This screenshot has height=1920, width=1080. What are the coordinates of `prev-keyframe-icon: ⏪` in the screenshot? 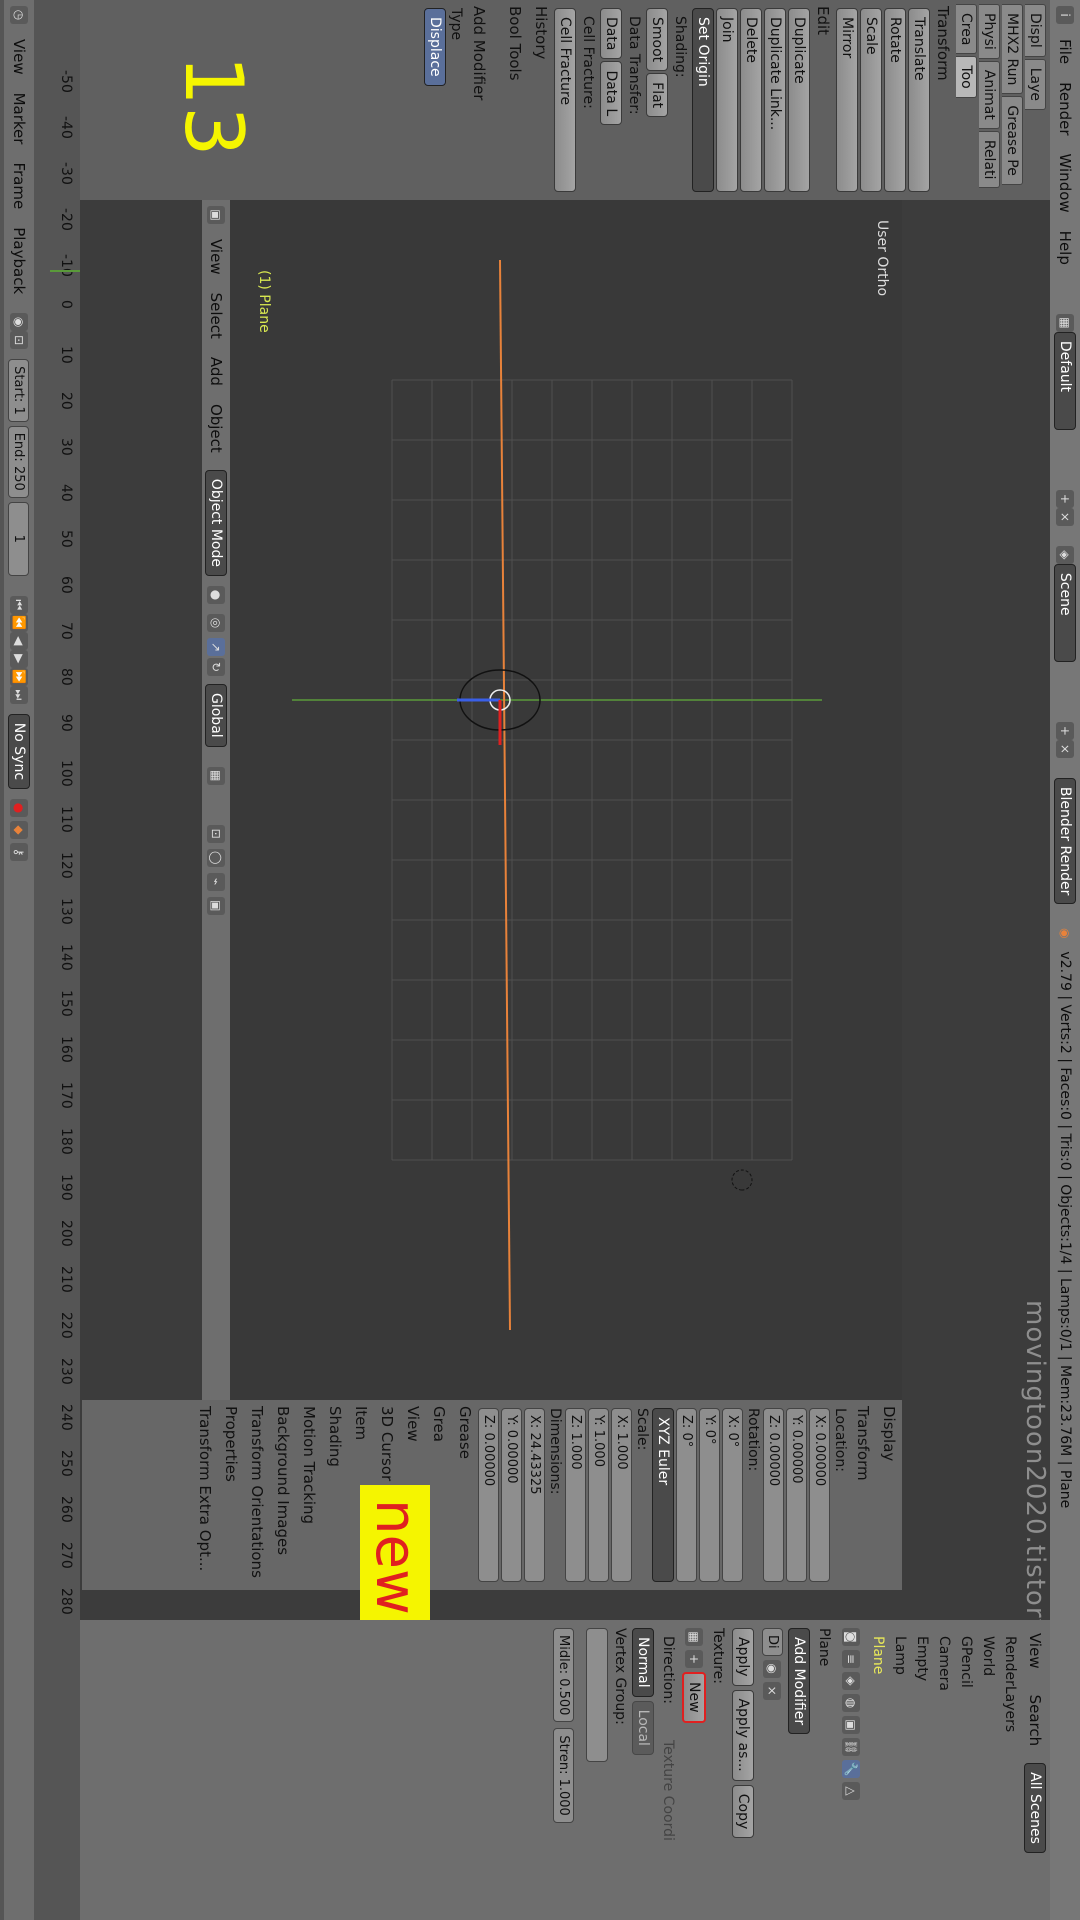 It's located at (19, 622).